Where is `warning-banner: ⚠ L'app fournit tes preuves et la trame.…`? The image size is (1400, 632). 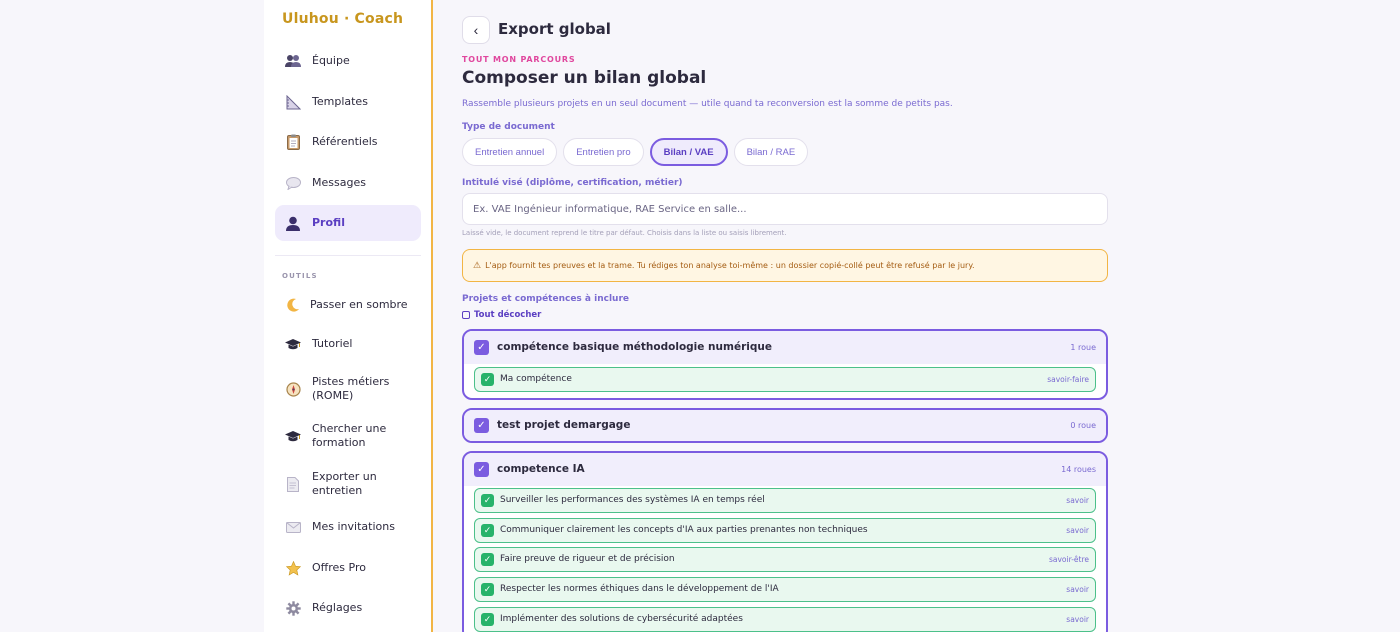 warning-banner: ⚠ L'app fournit tes preuves et la trame.… is located at coordinates (785, 265).